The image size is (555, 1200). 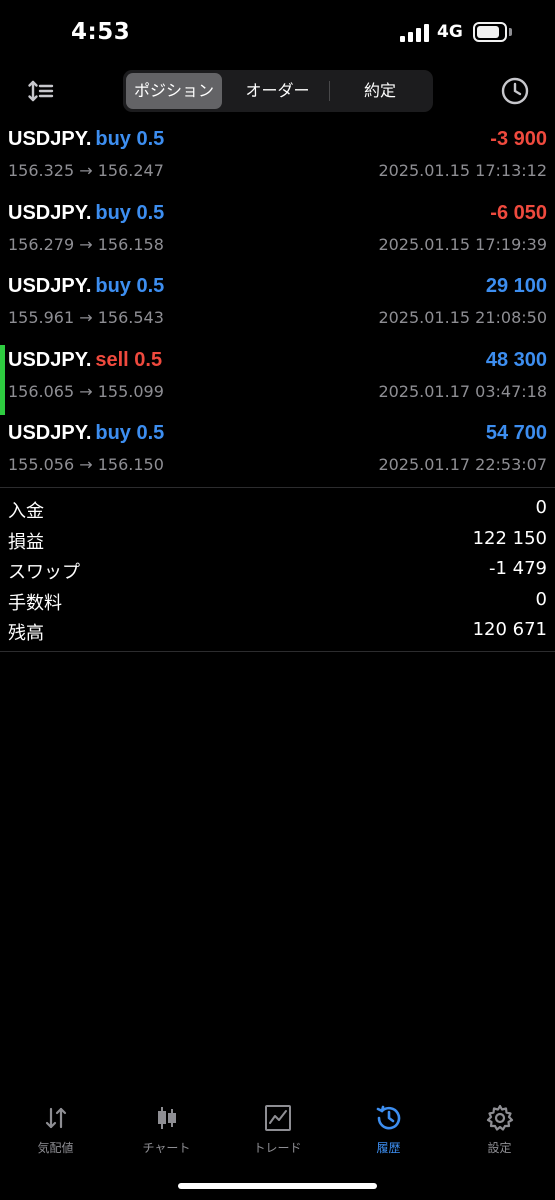 What do you see at coordinates (55, 1148) in the screenshot?
I see `tab-label: 気配値` at bounding box center [55, 1148].